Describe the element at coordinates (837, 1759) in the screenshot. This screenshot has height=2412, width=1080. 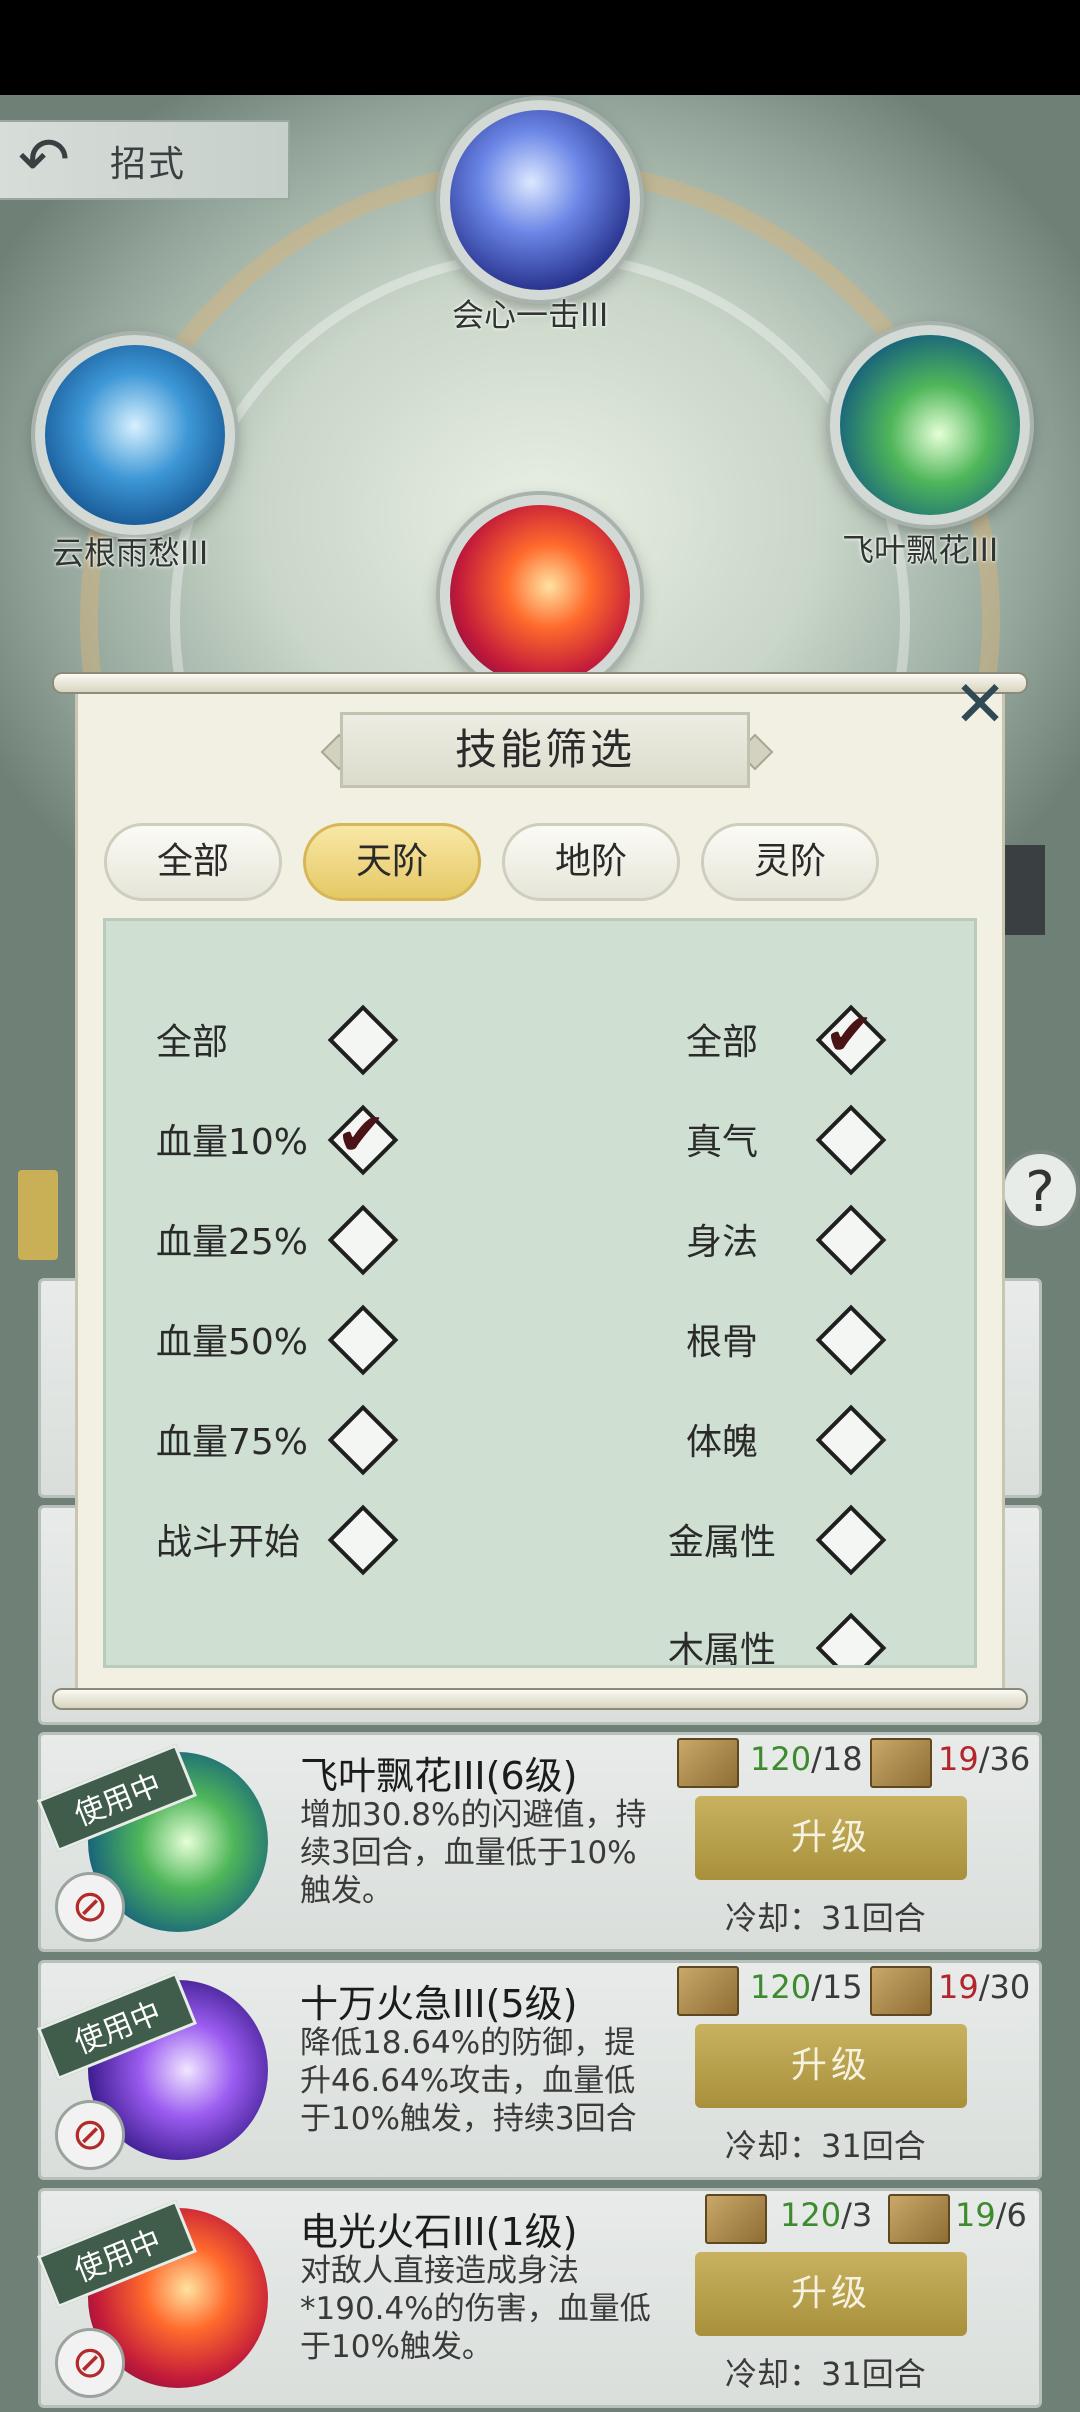
I see `book1-need: /18` at that location.